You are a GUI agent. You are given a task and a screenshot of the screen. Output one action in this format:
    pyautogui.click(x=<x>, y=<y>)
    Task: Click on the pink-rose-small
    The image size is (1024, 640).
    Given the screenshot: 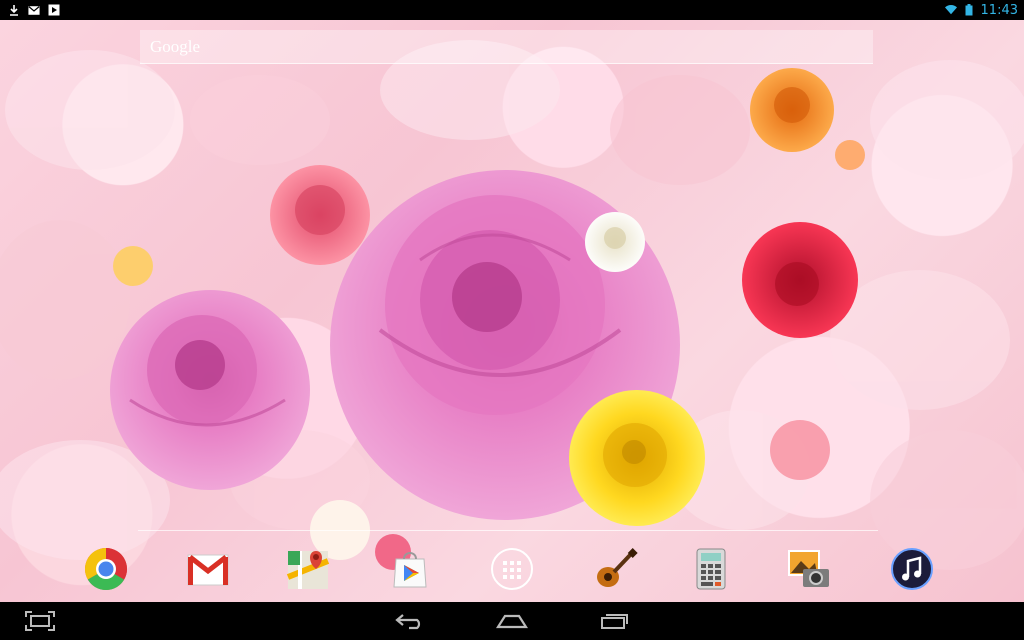 What is the action you would take?
    pyautogui.click(x=320, y=215)
    